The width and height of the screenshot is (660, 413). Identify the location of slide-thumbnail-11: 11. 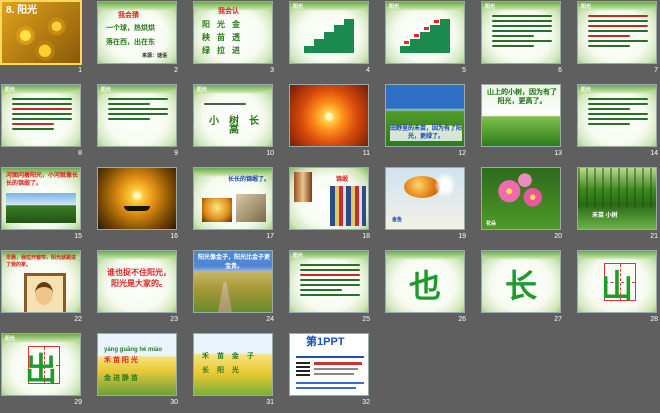
(330, 124).